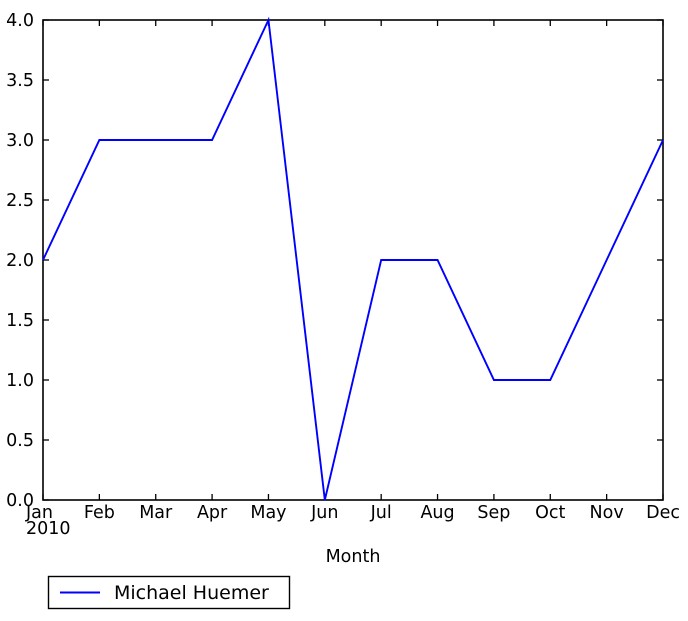 The width and height of the screenshot is (688, 621). I want to click on x-tick-label: Aug, so click(437, 513).